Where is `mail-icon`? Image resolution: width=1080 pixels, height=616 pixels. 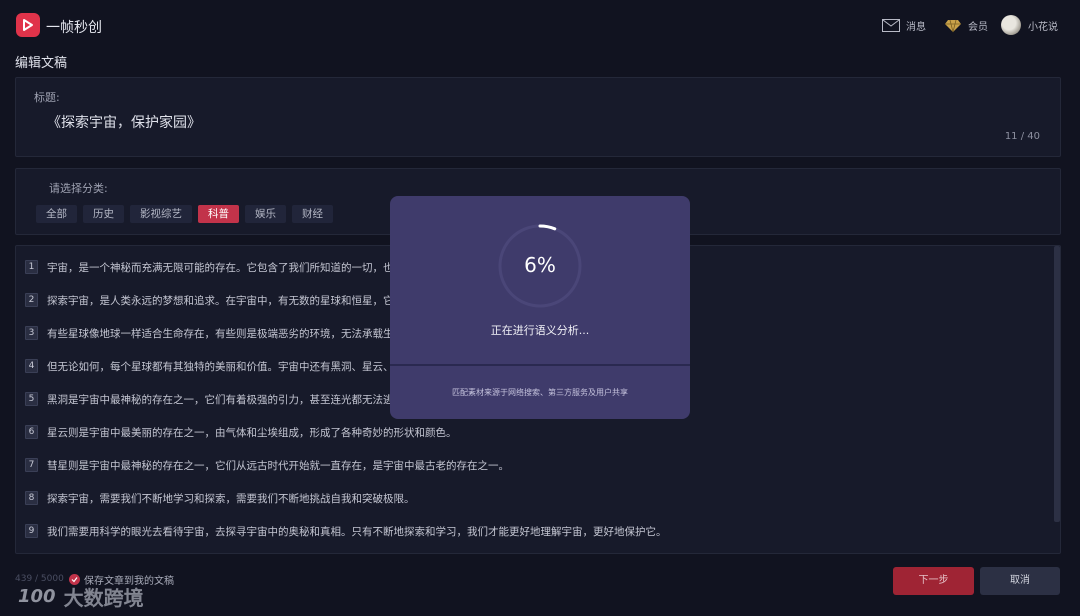
mail-icon is located at coordinates (891, 25).